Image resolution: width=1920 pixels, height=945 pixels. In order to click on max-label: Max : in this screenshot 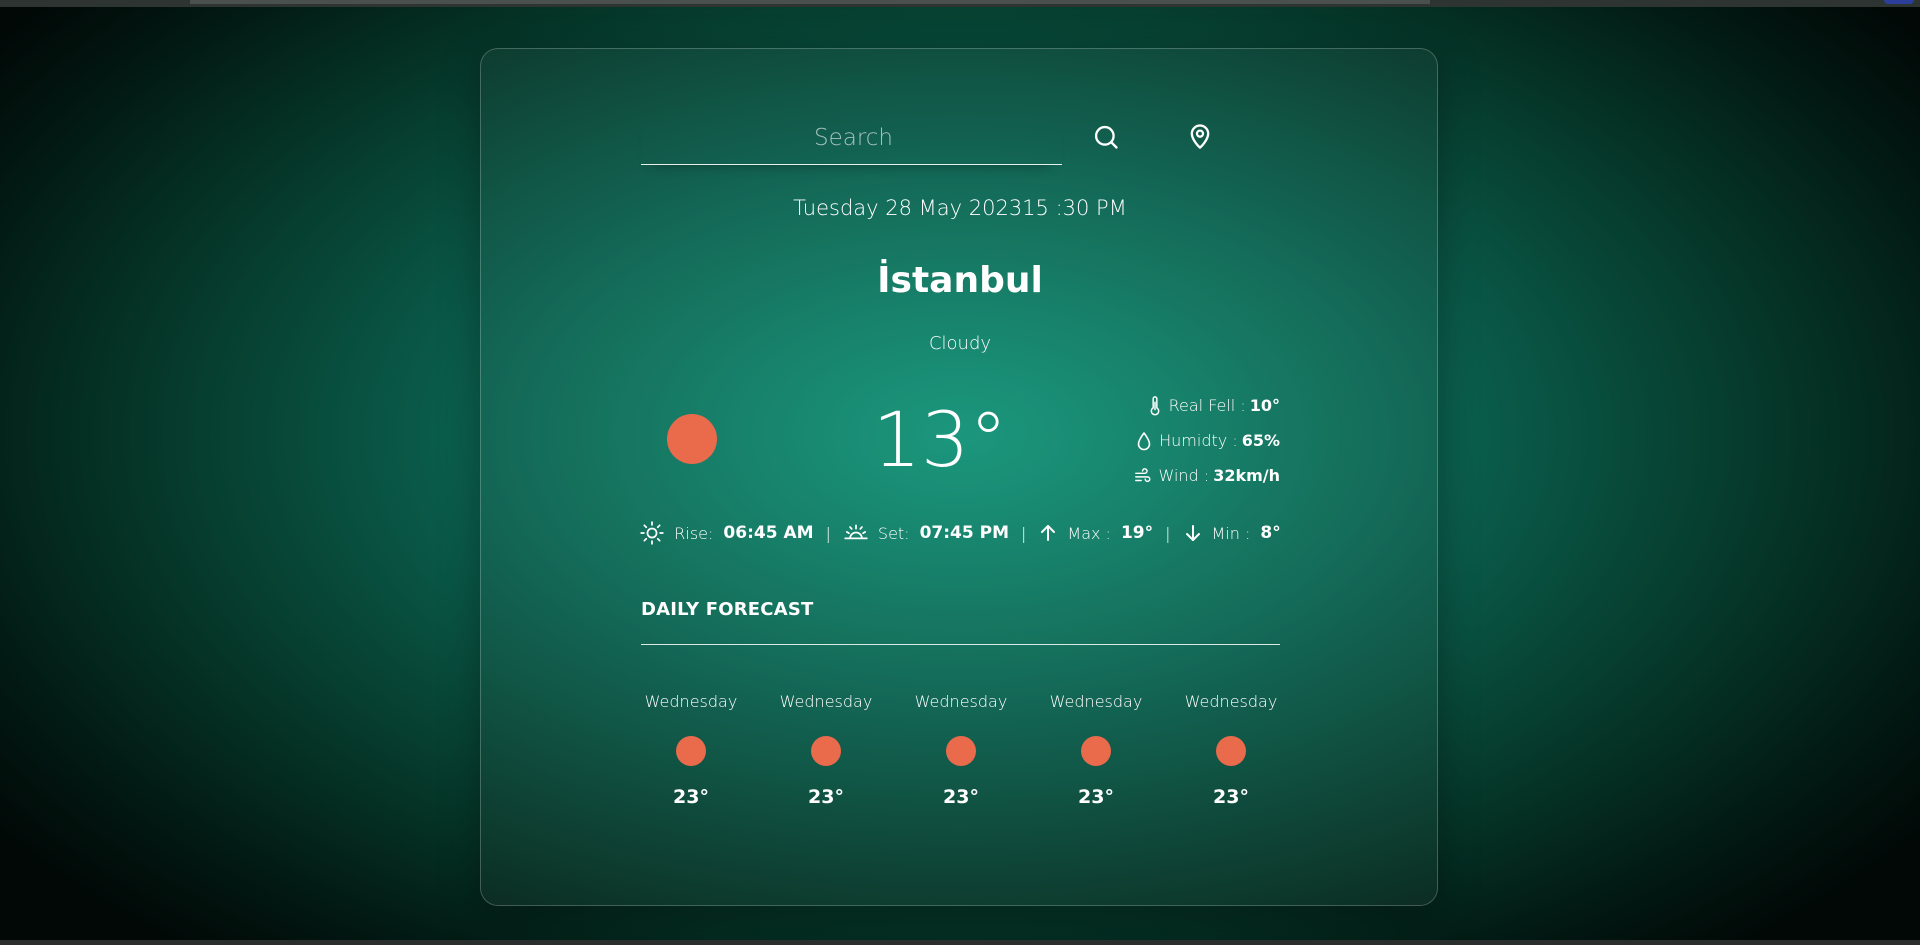, I will do `click(1089, 533)`.